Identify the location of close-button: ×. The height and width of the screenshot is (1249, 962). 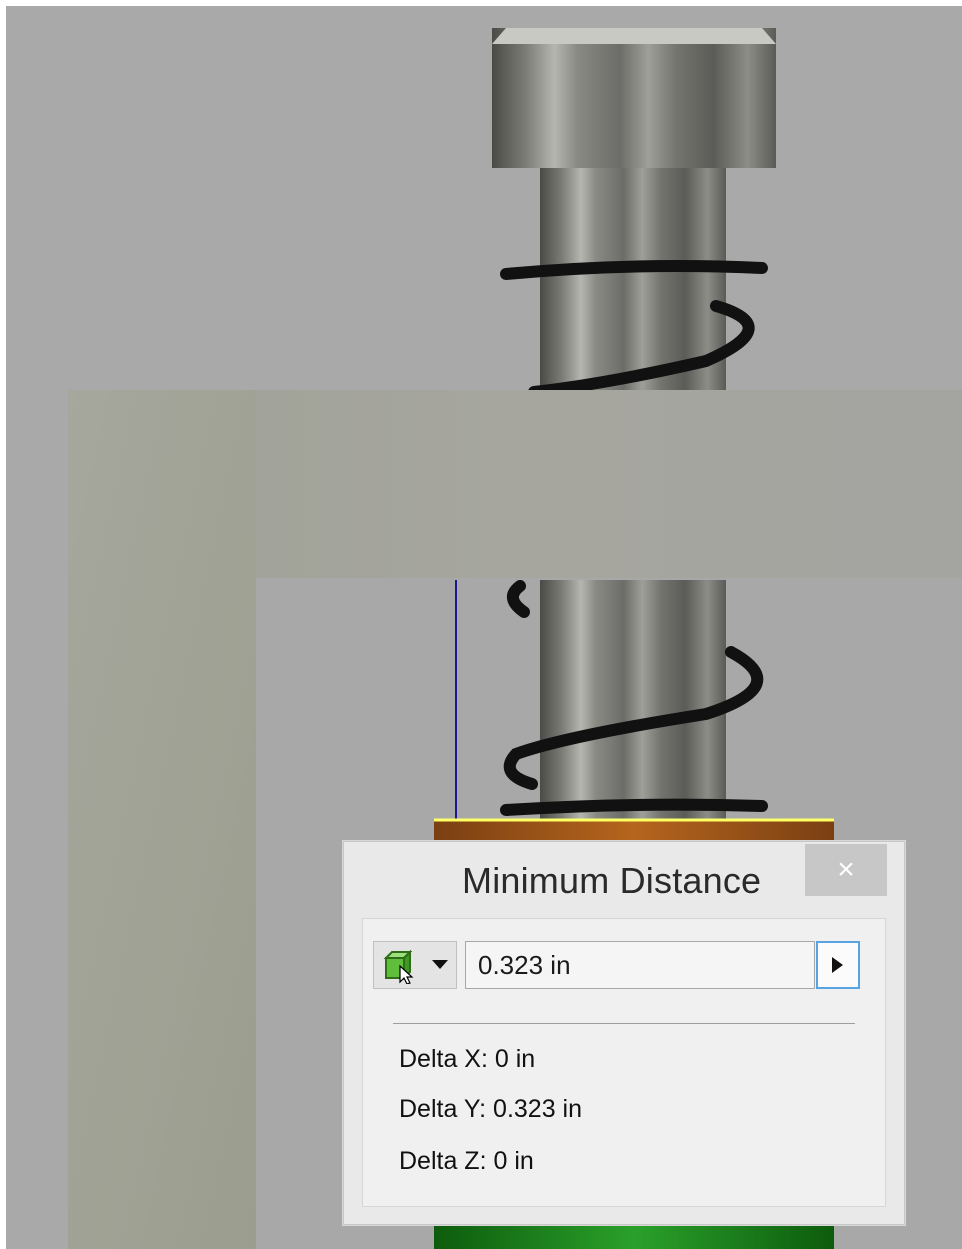
(846, 870).